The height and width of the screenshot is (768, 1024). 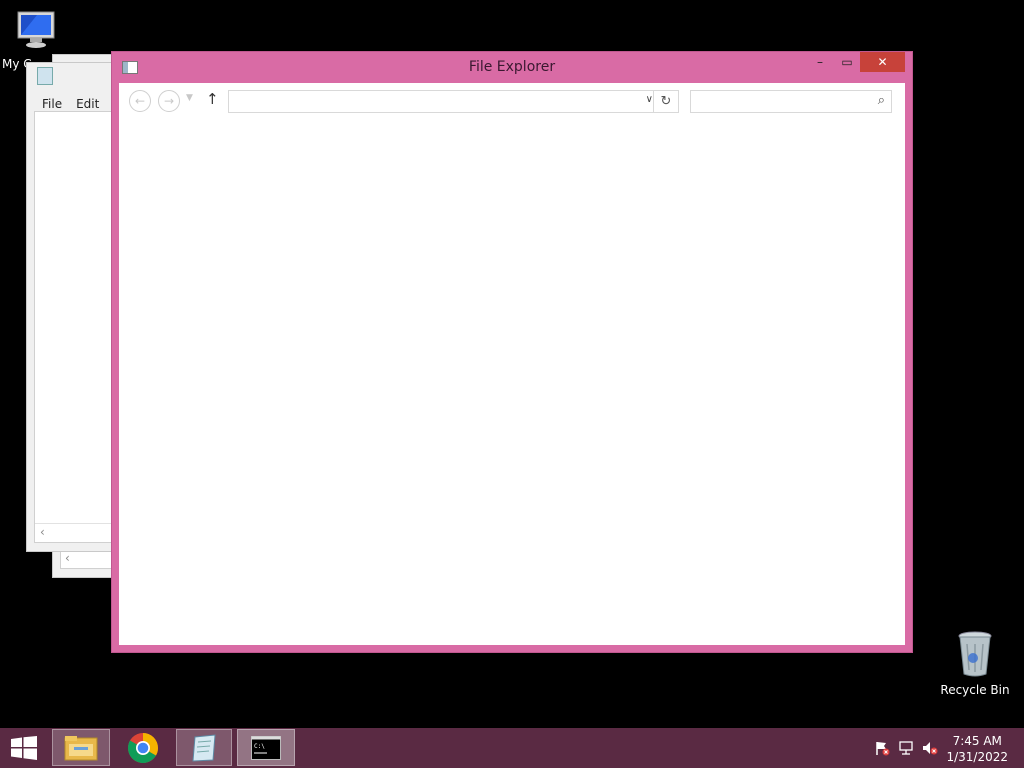 I want to click on command-prompt-icon: C:\, so click(x=266, y=747).